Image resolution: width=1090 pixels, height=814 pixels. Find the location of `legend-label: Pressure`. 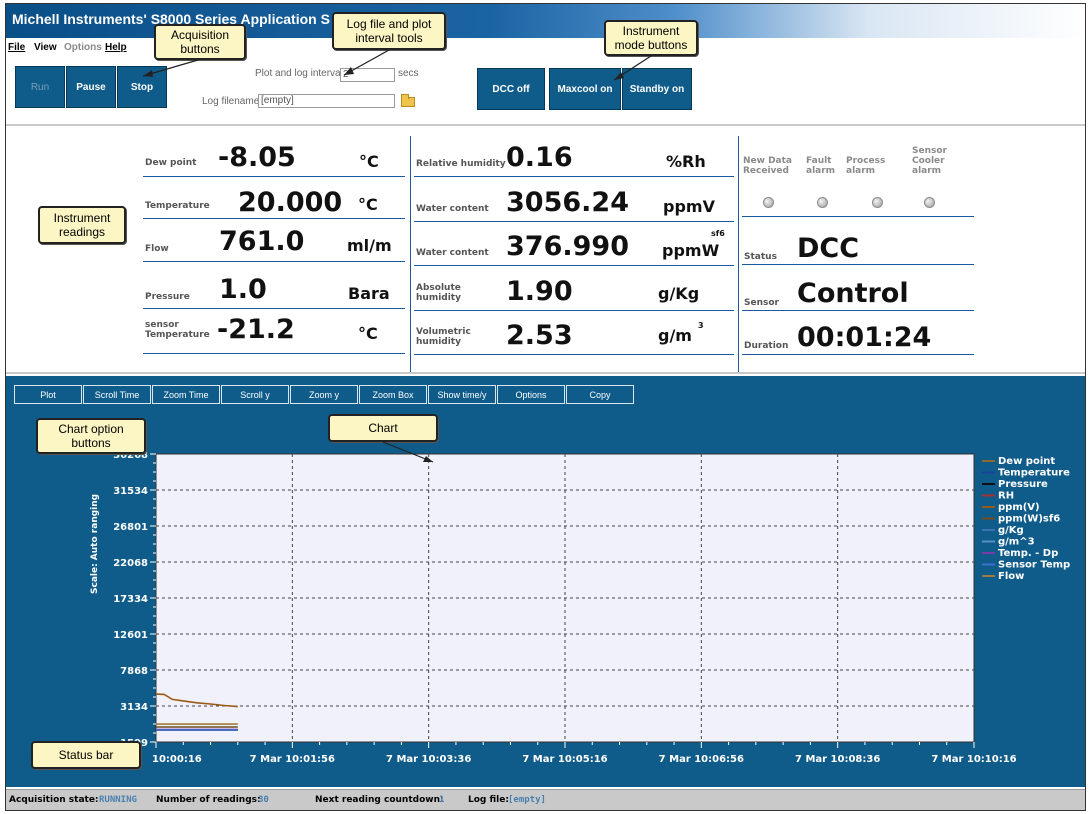

legend-label: Pressure is located at coordinates (1023, 484).